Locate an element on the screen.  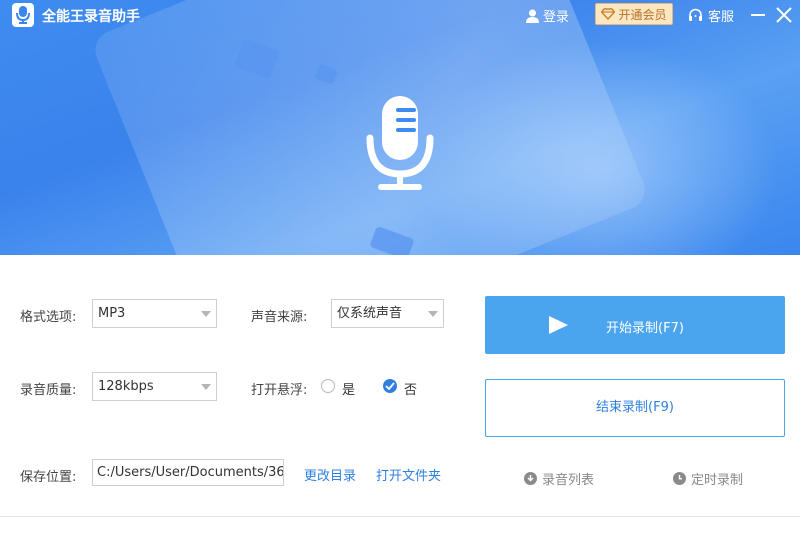
change-directory-link: 更改目录 is located at coordinates (330, 474).